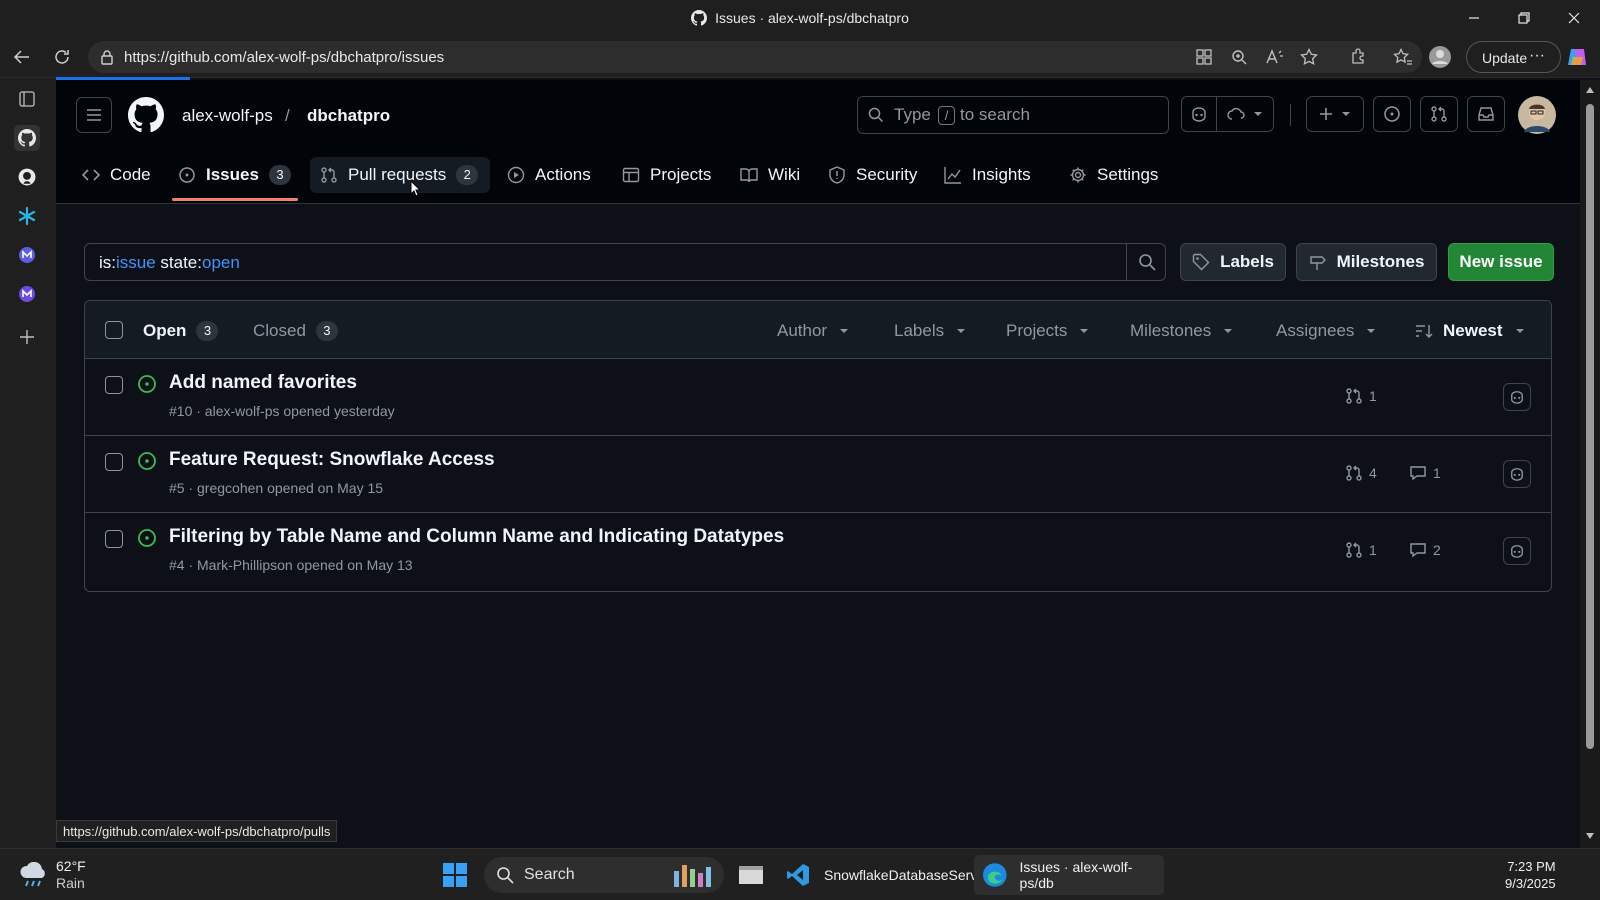 This screenshot has height=900, width=1600. What do you see at coordinates (1084, 331) in the screenshot?
I see `chevron-down-icon` at bounding box center [1084, 331].